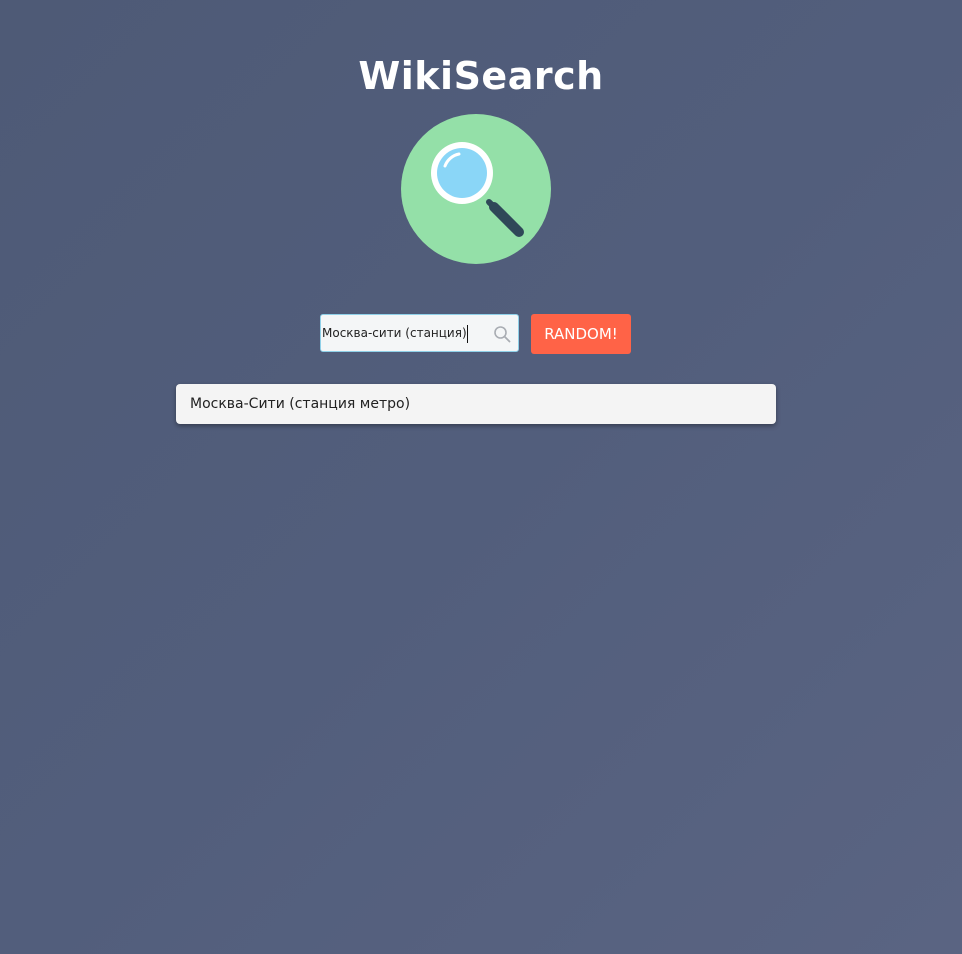 This screenshot has height=954, width=962. I want to click on search-icon, so click(502, 334).